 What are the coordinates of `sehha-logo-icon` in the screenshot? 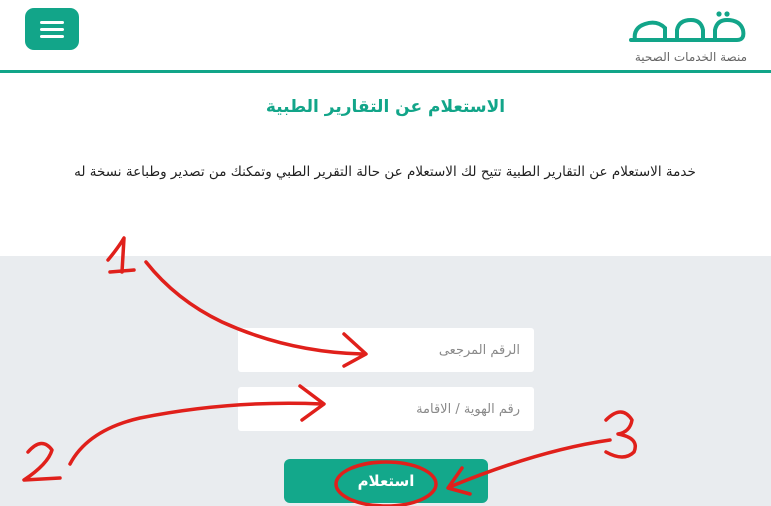 It's located at (687, 26).